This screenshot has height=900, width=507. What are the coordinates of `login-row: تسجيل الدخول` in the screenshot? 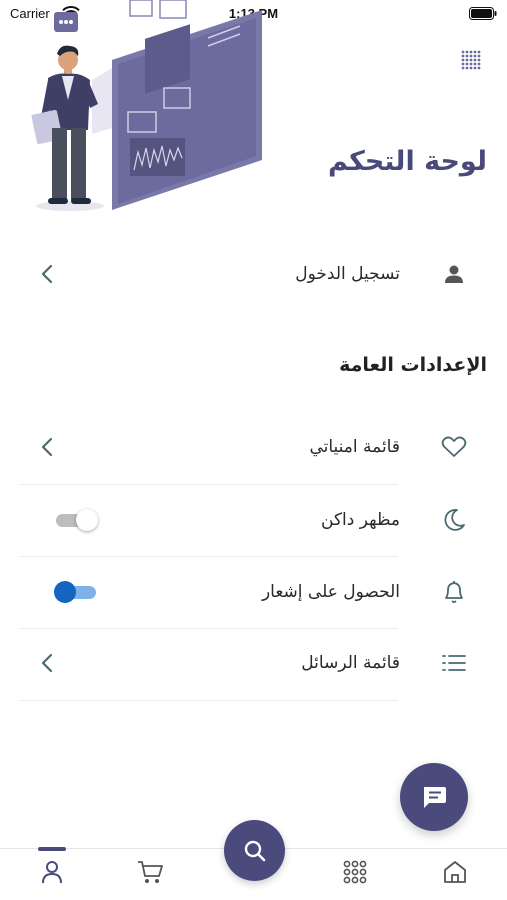 It's located at (258, 274).